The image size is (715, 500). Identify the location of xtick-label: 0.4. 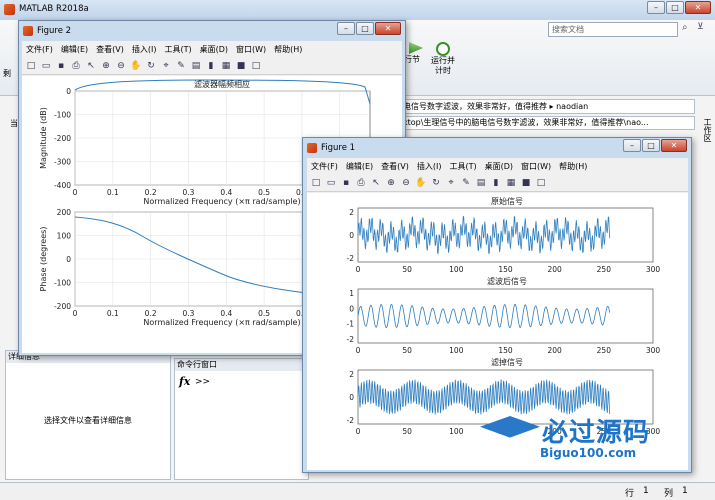
(226, 313).